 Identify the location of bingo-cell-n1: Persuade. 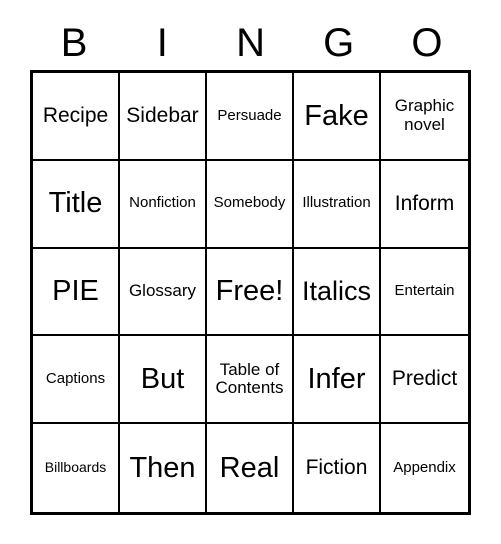
(250, 117).